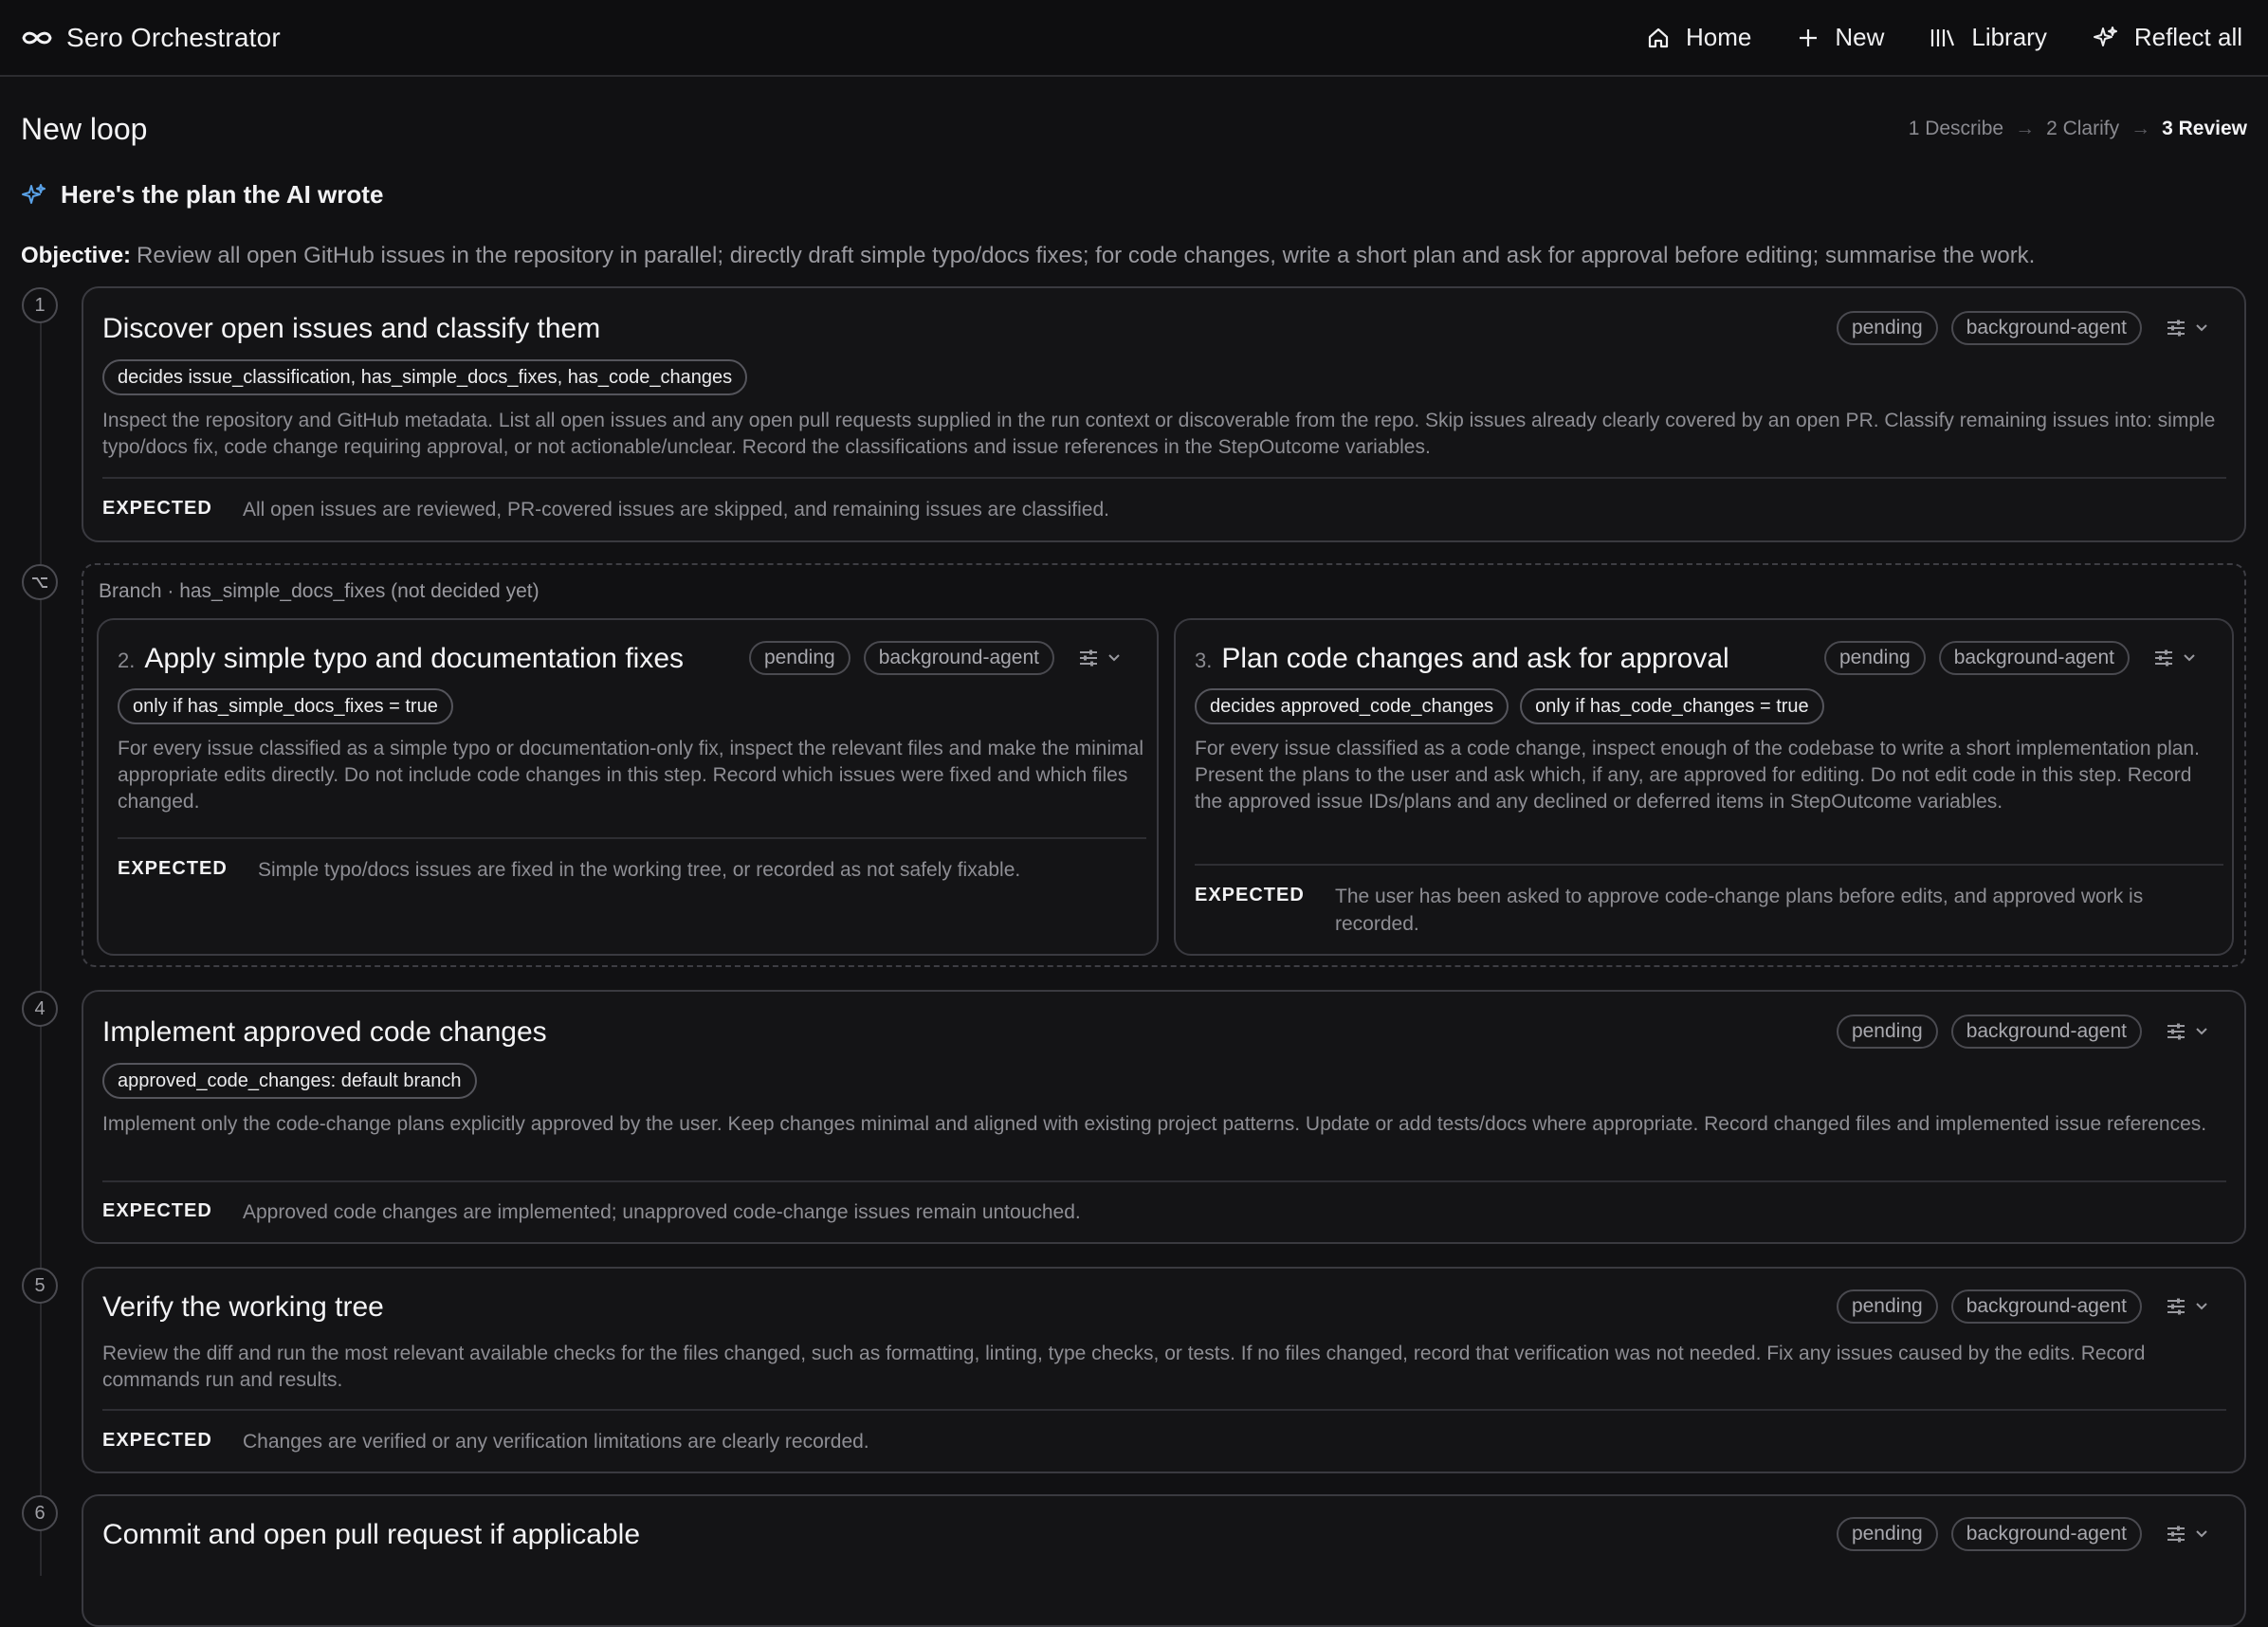 The height and width of the screenshot is (1627, 2268). What do you see at coordinates (1204, 660) in the screenshot?
I see `step-number: 3.` at bounding box center [1204, 660].